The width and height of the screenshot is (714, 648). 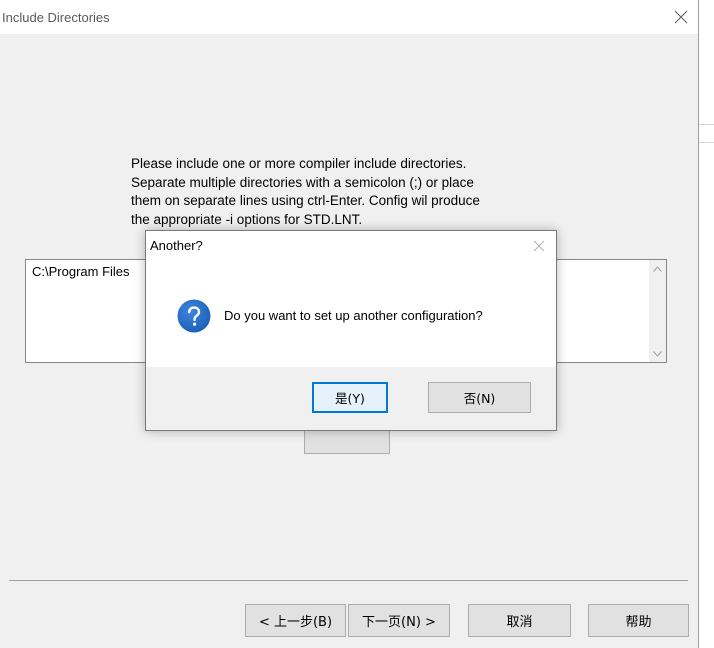 What do you see at coordinates (519, 620) in the screenshot?
I see `cancel-button: 取消` at bounding box center [519, 620].